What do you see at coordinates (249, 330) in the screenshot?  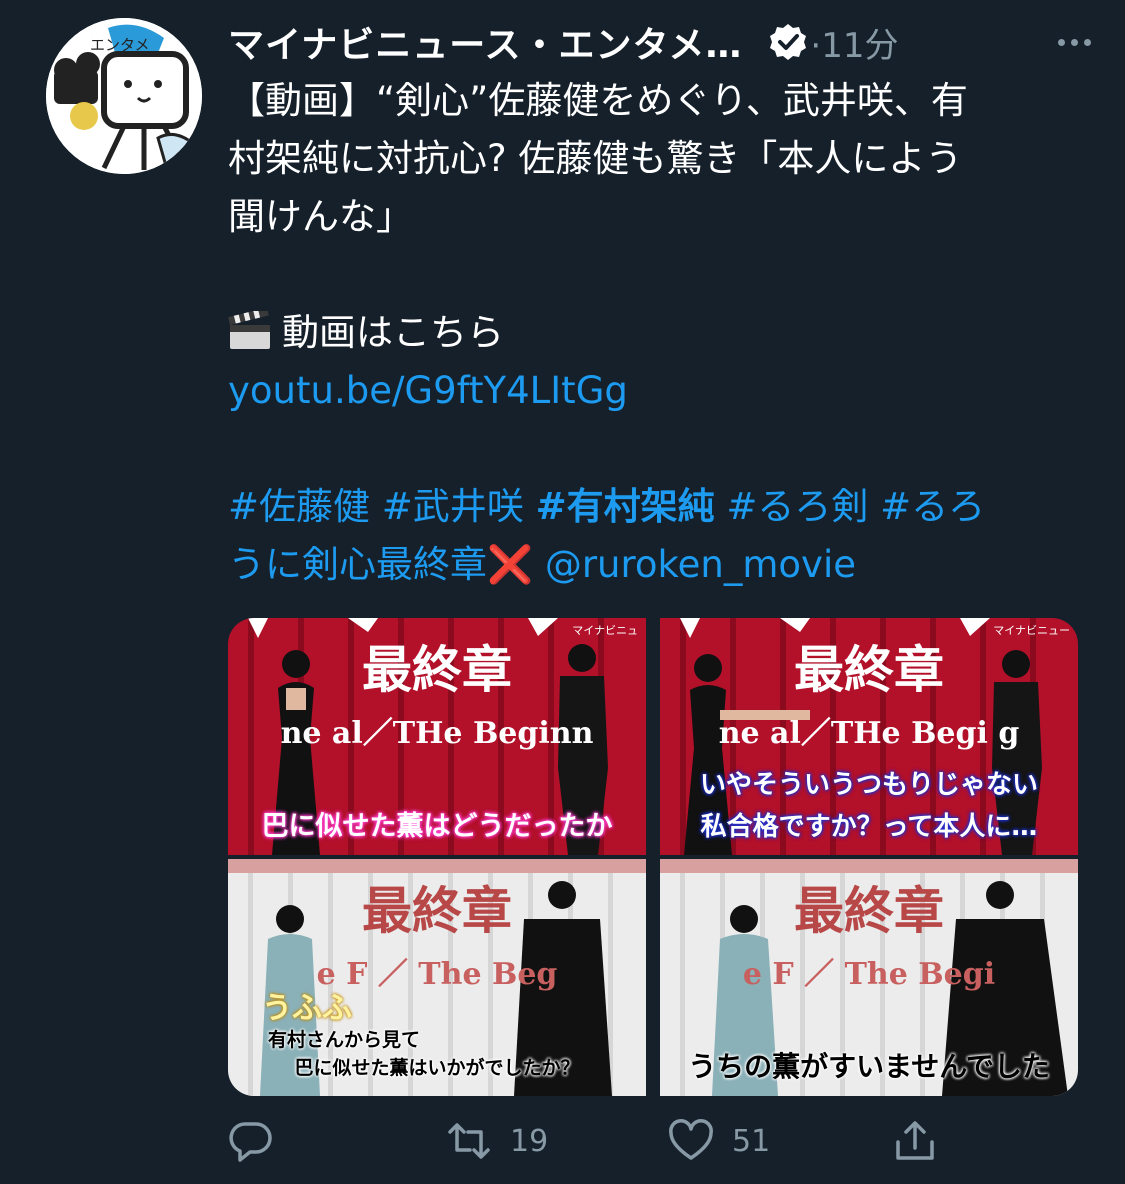 I see `clapper-board-icon` at bounding box center [249, 330].